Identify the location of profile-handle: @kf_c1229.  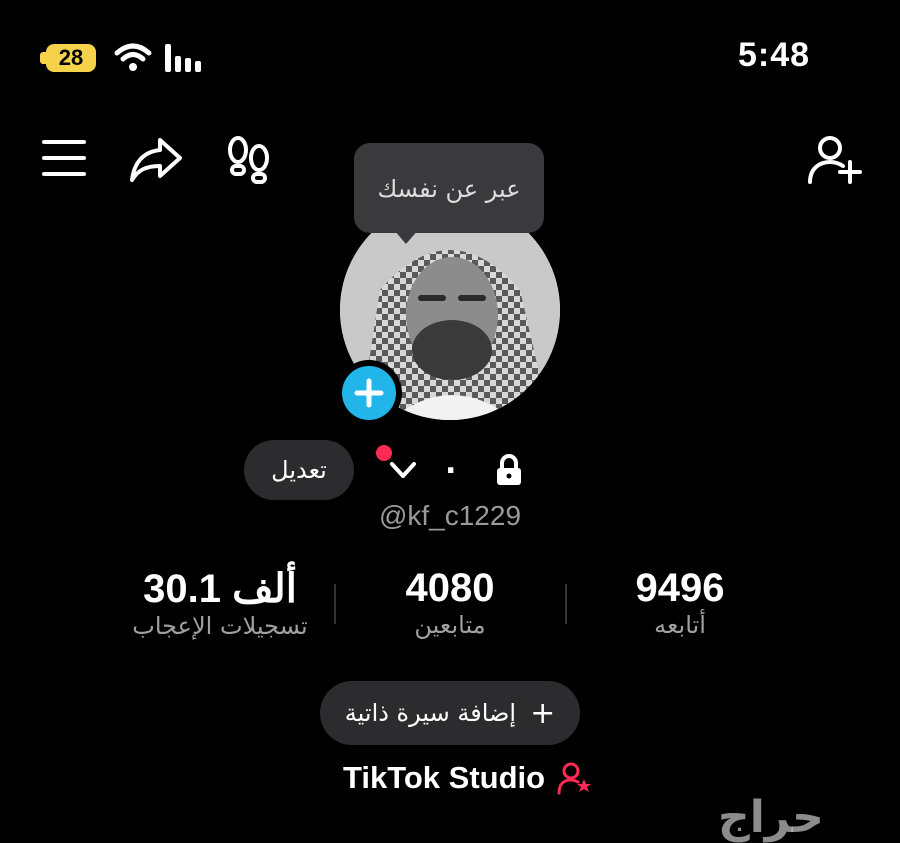
(450, 515).